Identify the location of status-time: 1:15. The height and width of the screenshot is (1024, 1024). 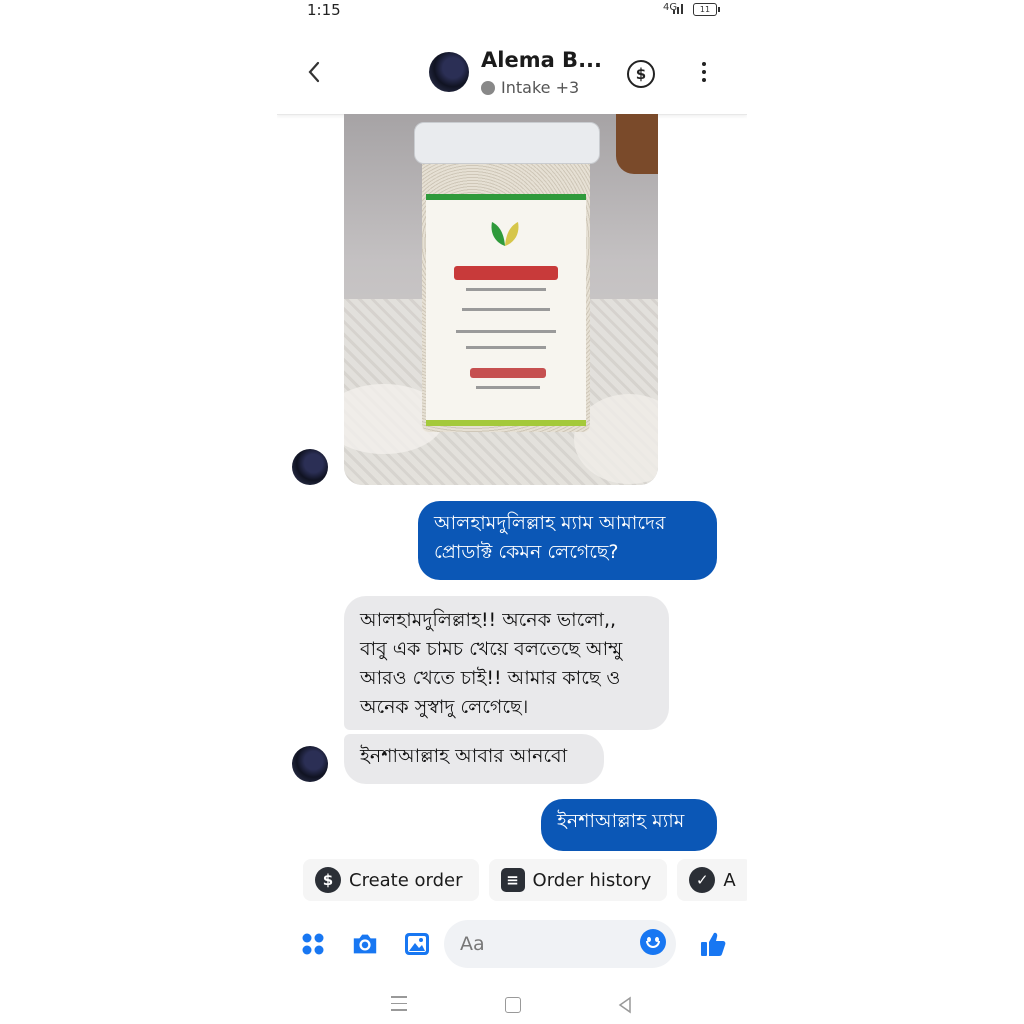
(324, 10).